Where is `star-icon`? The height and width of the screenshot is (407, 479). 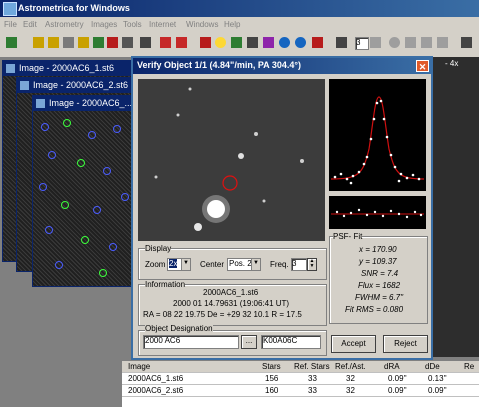 star-icon is located at coordinates (220, 42).